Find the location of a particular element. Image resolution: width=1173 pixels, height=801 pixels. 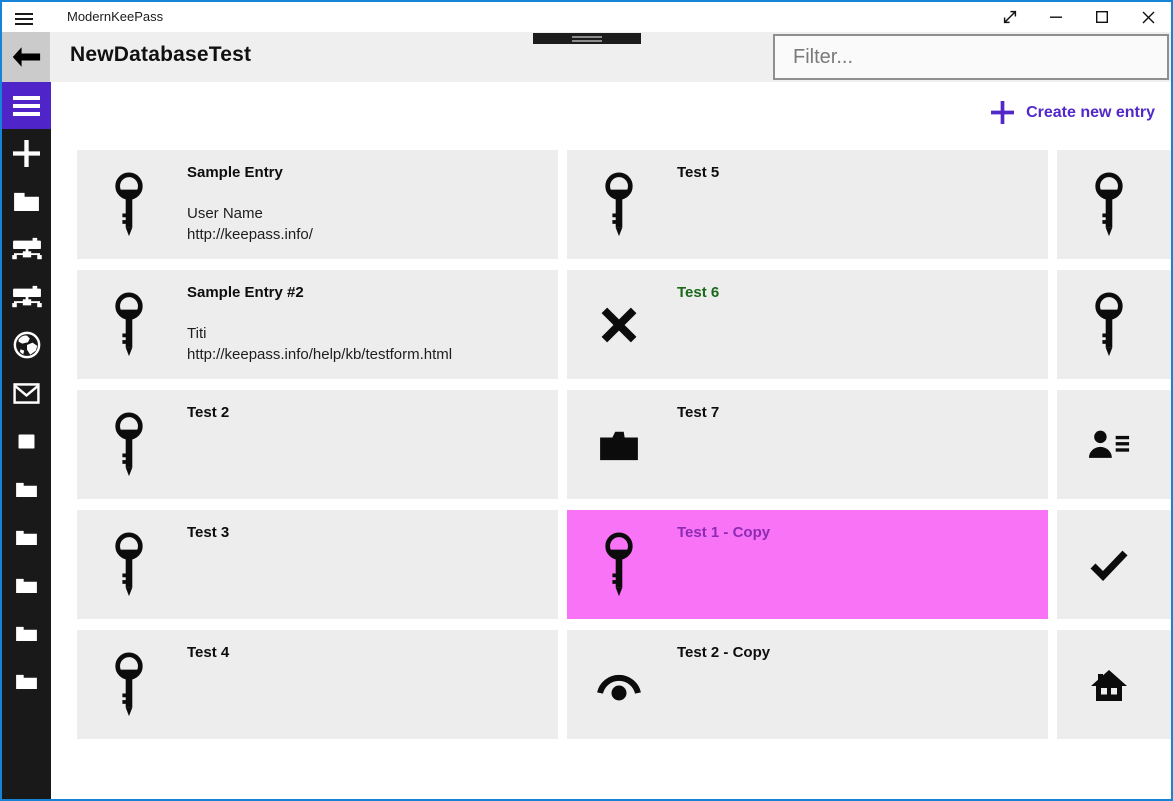

square-icon is located at coordinates (26, 441).